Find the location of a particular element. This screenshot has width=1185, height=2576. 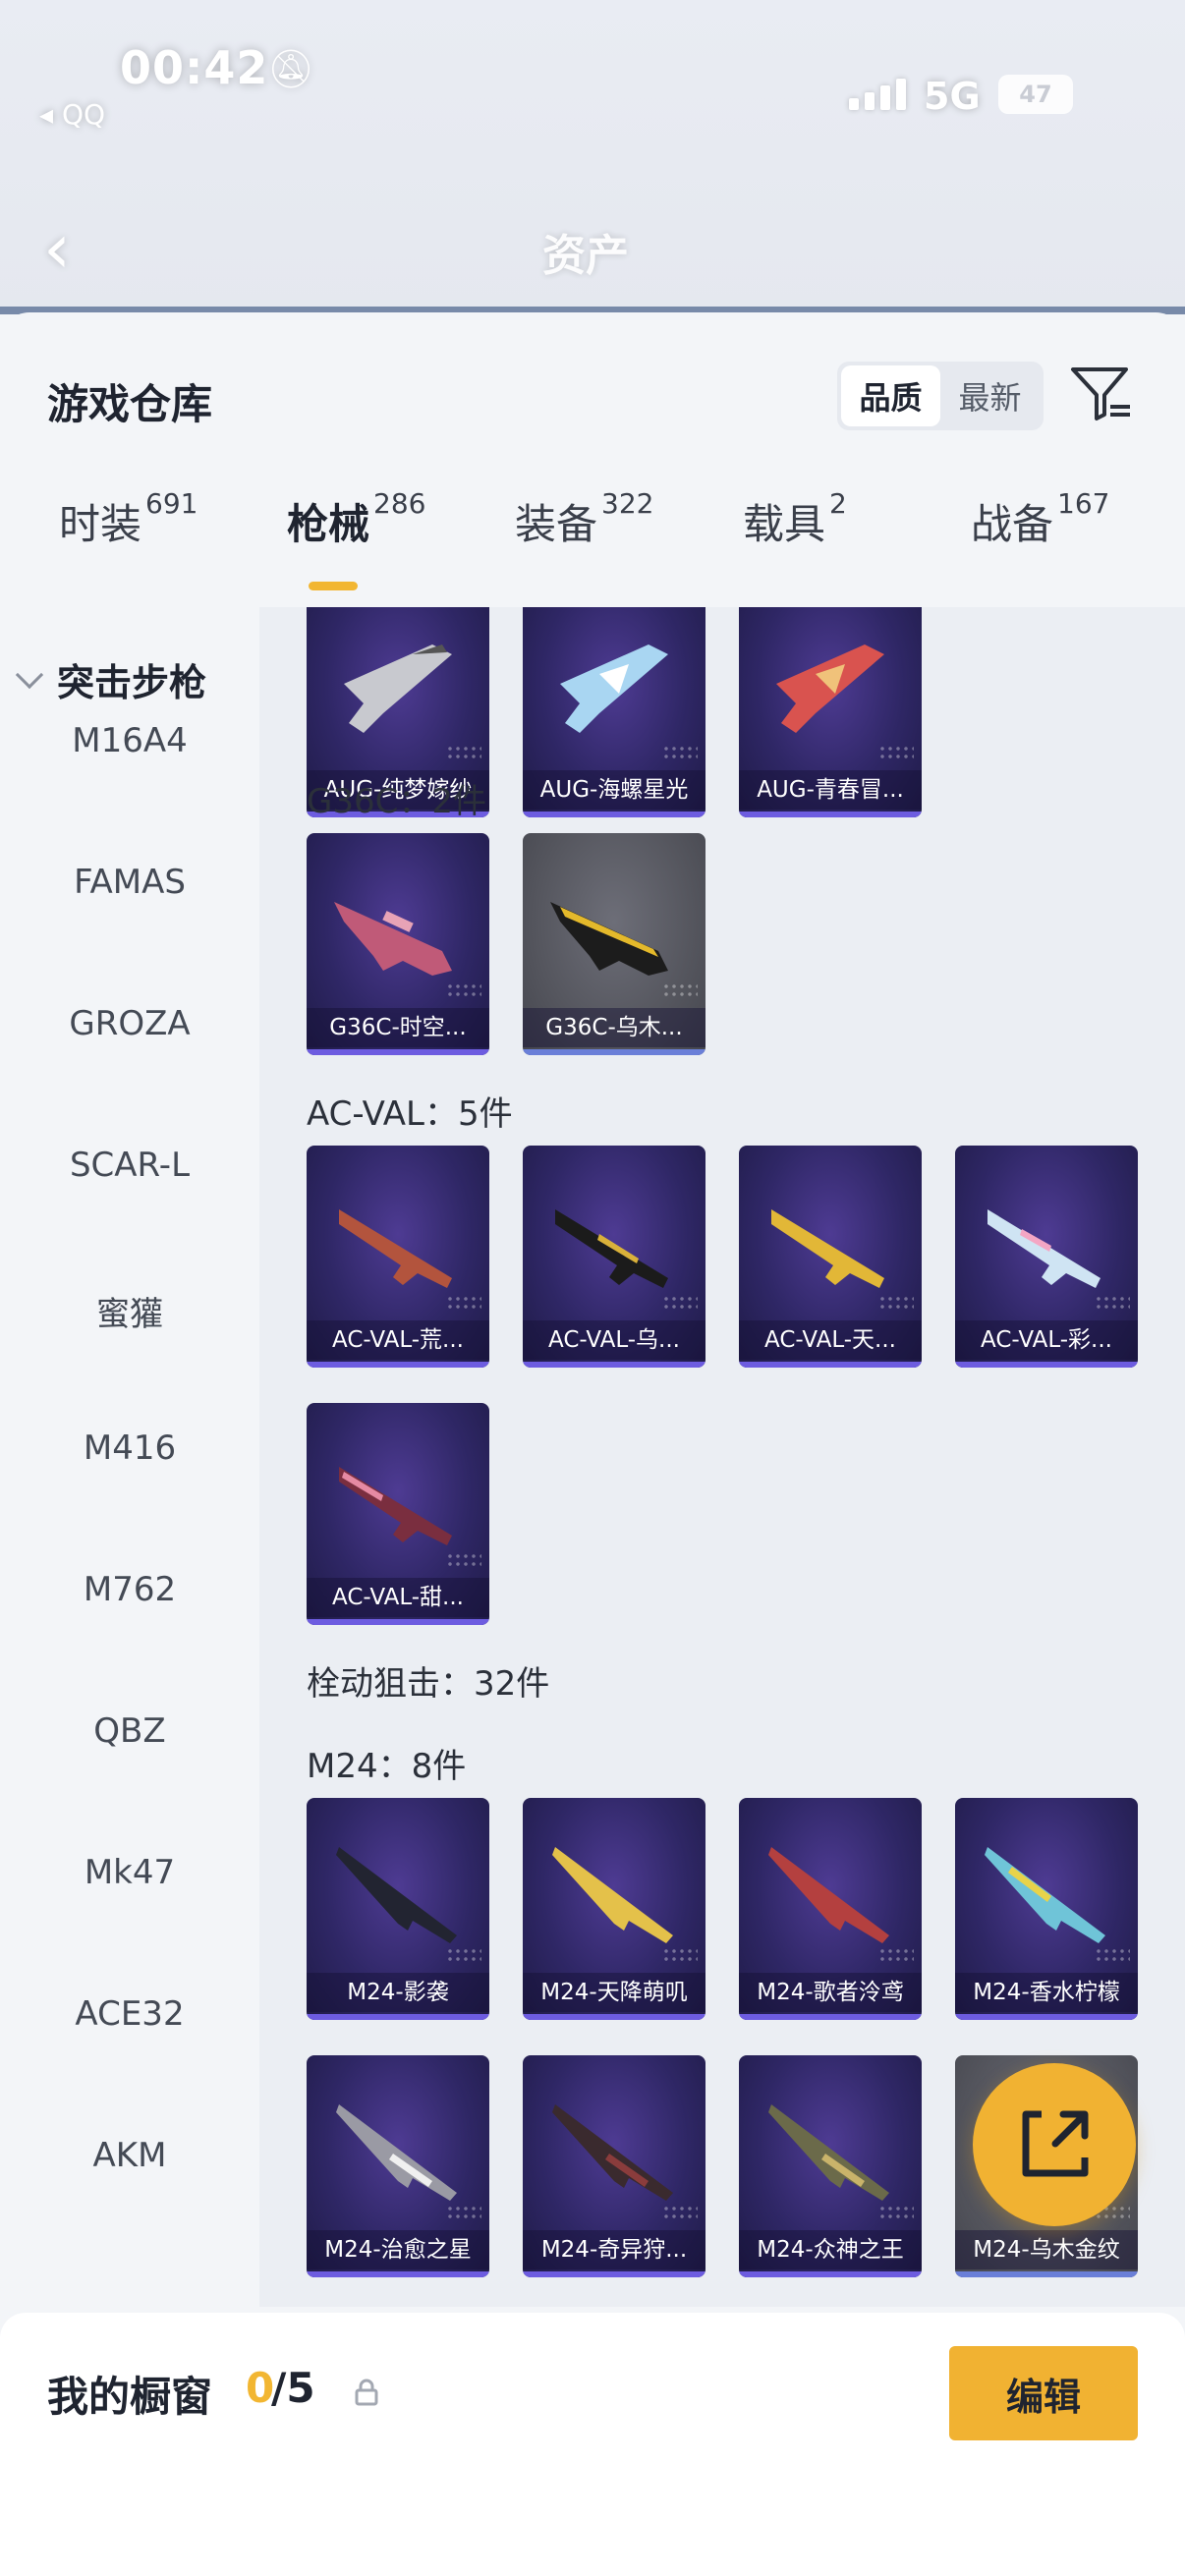

page-title: 资产 is located at coordinates (586, 256).